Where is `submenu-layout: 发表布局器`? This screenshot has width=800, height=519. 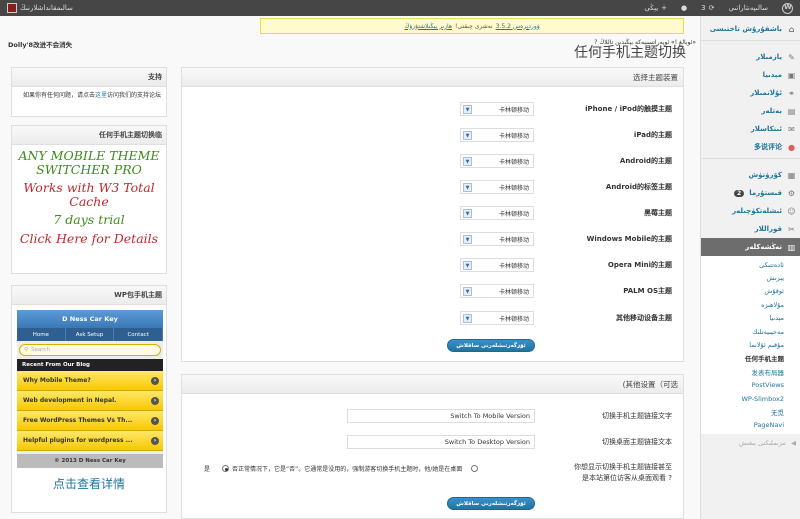
submenu-layout: 发表布局器 is located at coordinates (750, 371).